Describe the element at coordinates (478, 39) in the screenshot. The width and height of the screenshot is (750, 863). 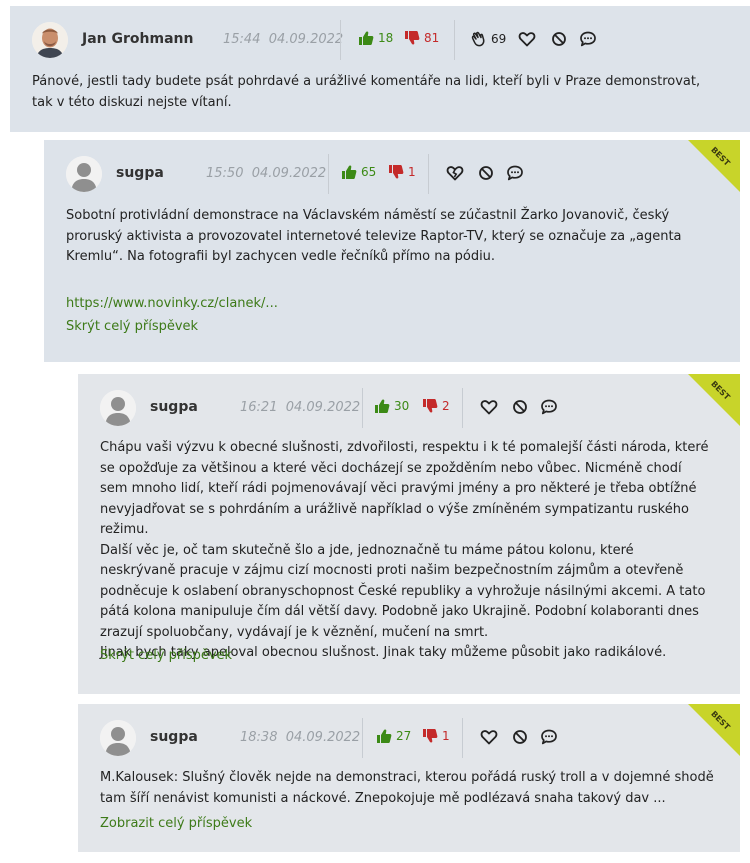
I see `applause-icon` at that location.